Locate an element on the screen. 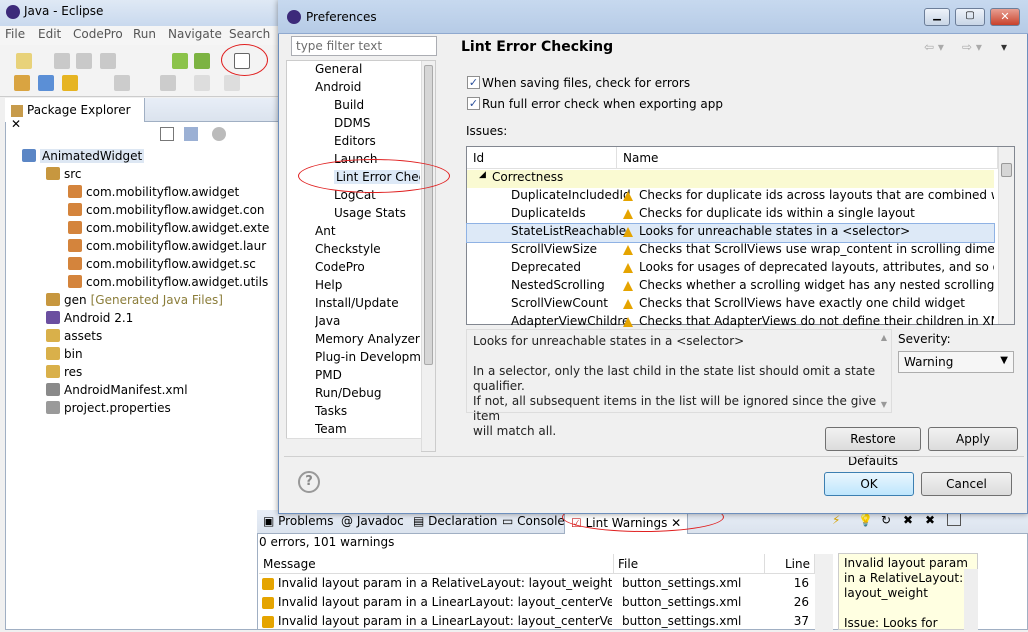  check-on-save-box: ✓ is located at coordinates (473, 82).